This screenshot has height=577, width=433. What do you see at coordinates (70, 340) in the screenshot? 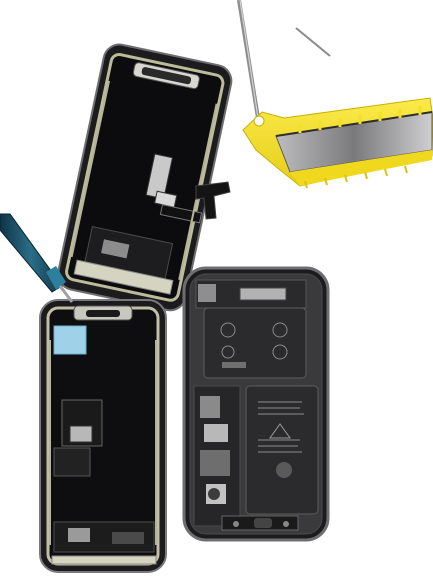
I see `blue-protective-sticker` at bounding box center [70, 340].